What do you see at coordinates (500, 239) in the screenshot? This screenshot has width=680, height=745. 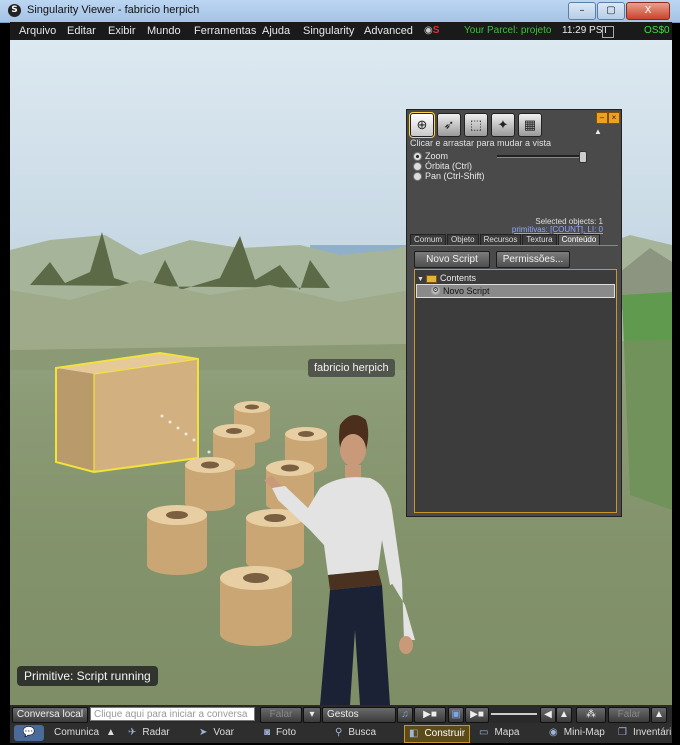 I see `tab-recursos: Recursos` at bounding box center [500, 239].